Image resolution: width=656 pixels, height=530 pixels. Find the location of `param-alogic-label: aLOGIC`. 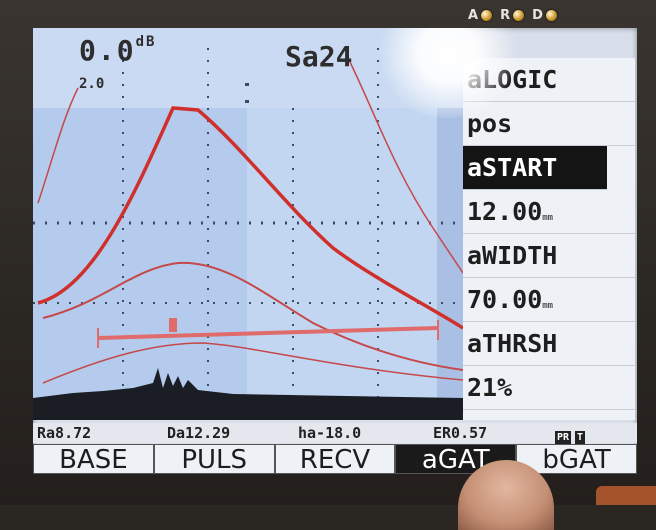

param-alogic-label: aLOGIC is located at coordinates (549, 80).